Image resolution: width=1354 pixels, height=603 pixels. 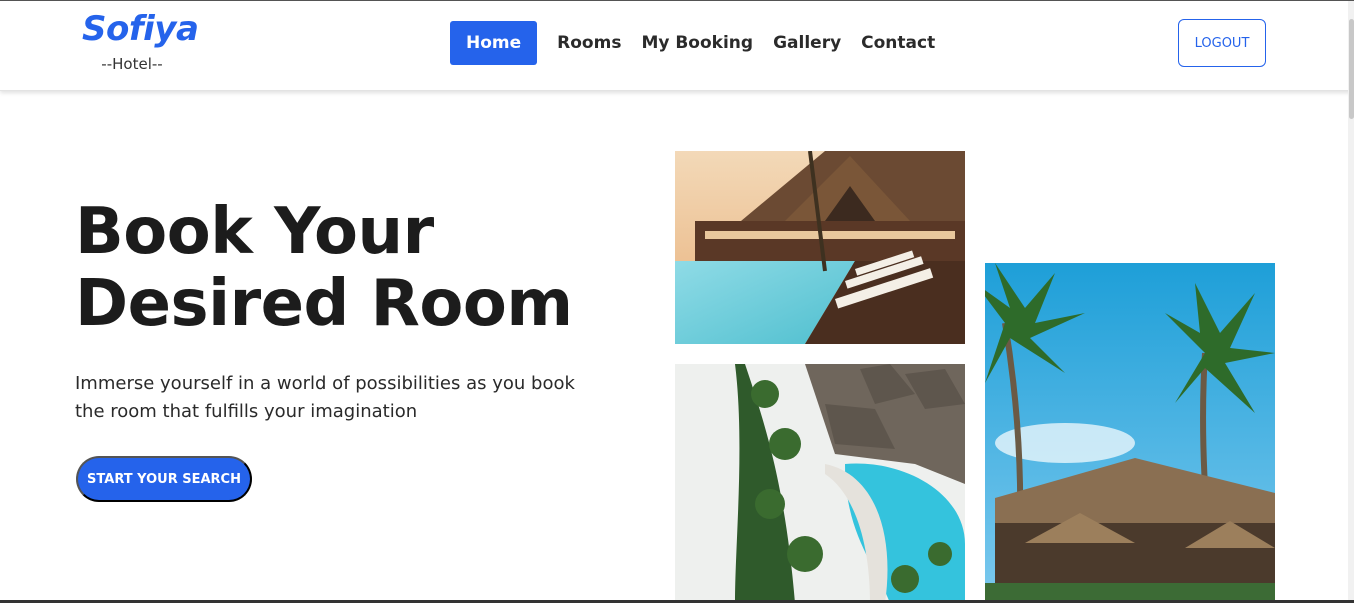 I want to click on aerial-resort-pool-photo, so click(x=820, y=483).